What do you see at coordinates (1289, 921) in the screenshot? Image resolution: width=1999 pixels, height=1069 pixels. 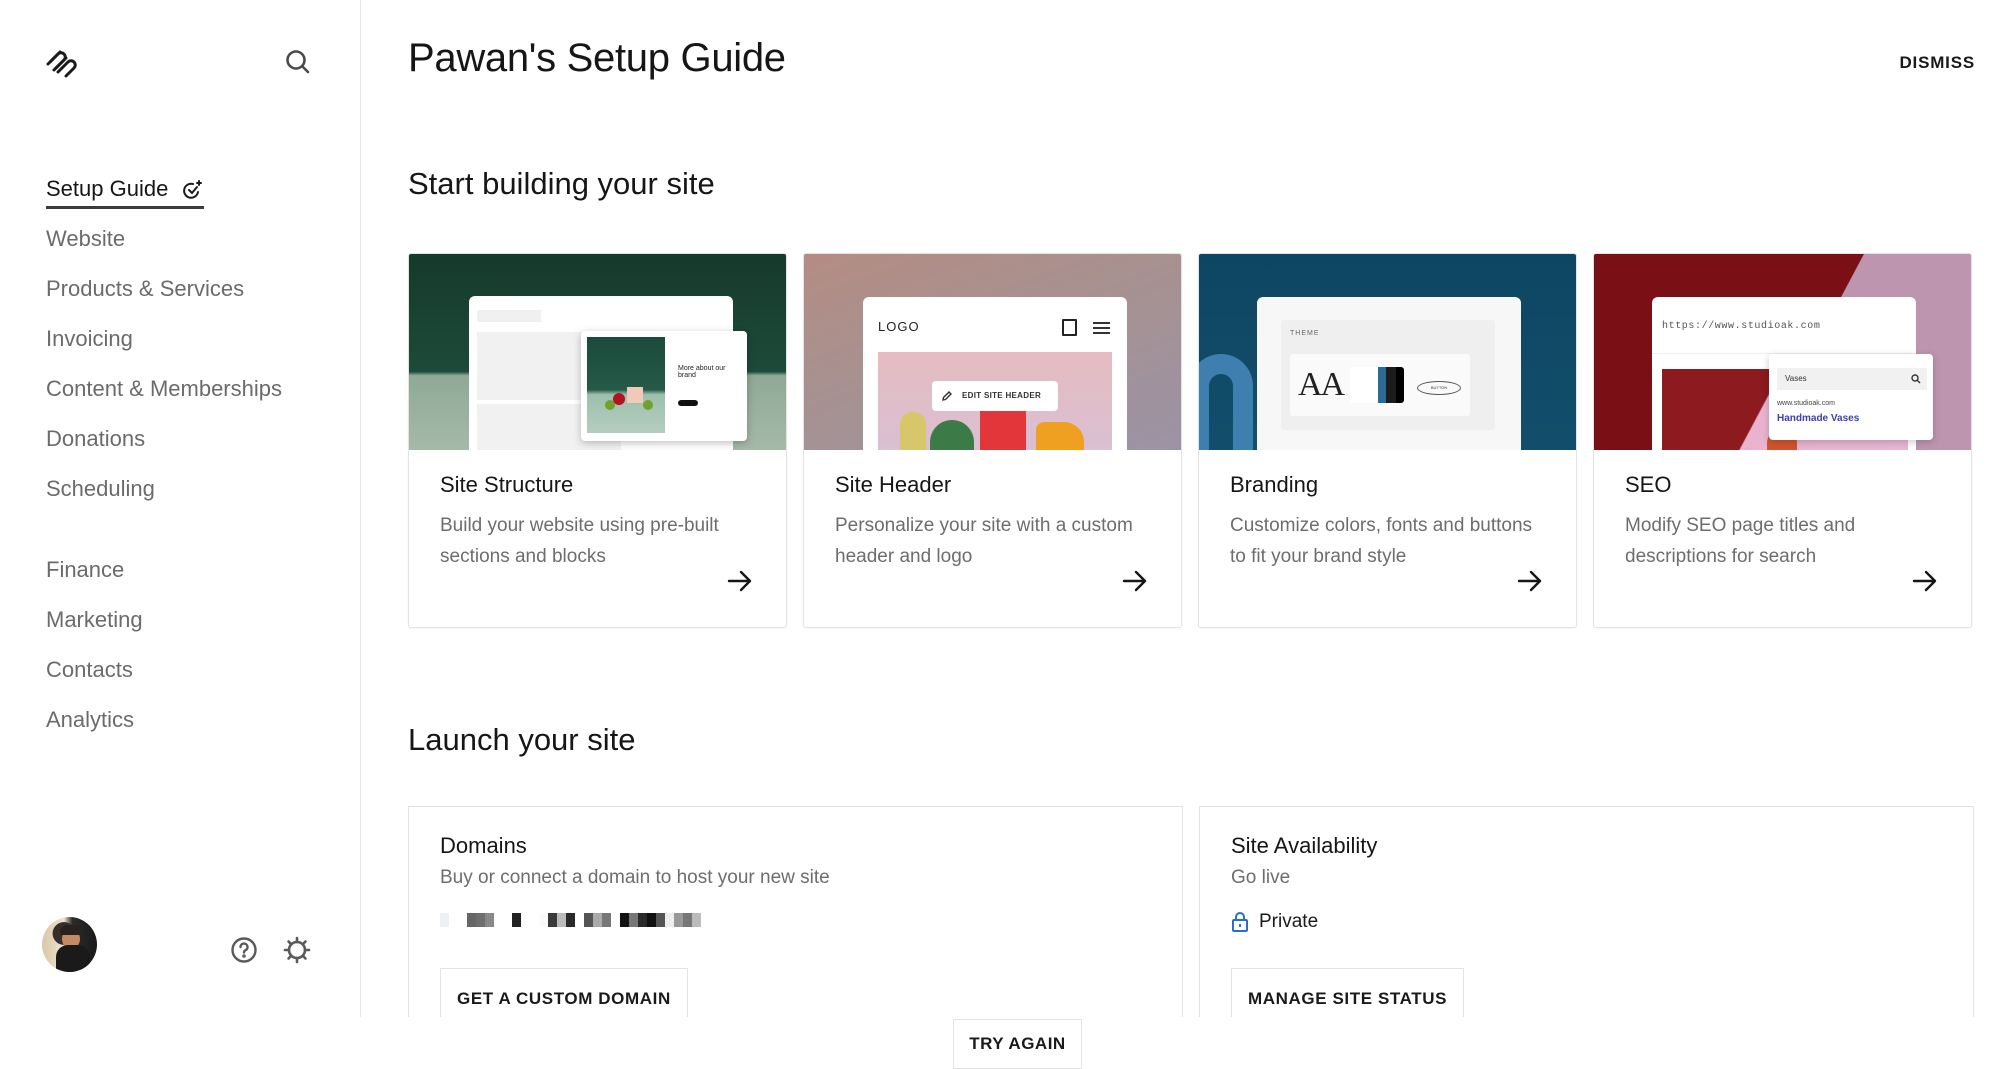 I see `site-status-label: Private` at bounding box center [1289, 921].